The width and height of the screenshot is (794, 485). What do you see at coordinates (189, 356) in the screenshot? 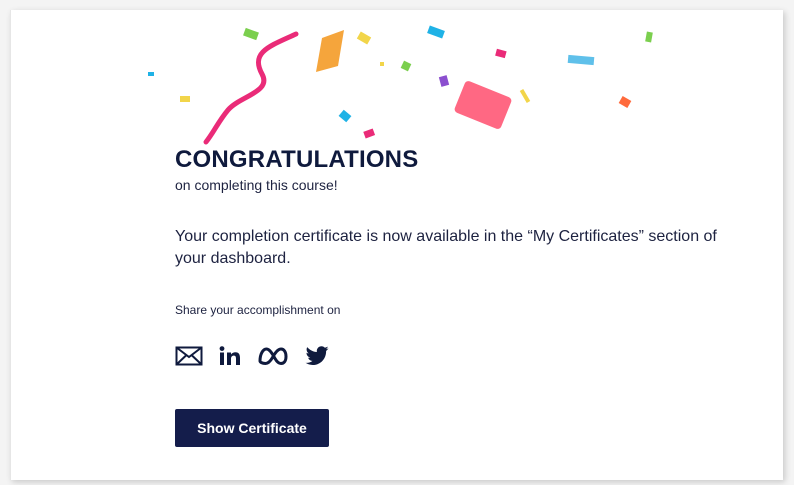
I see `envelope-icon` at bounding box center [189, 356].